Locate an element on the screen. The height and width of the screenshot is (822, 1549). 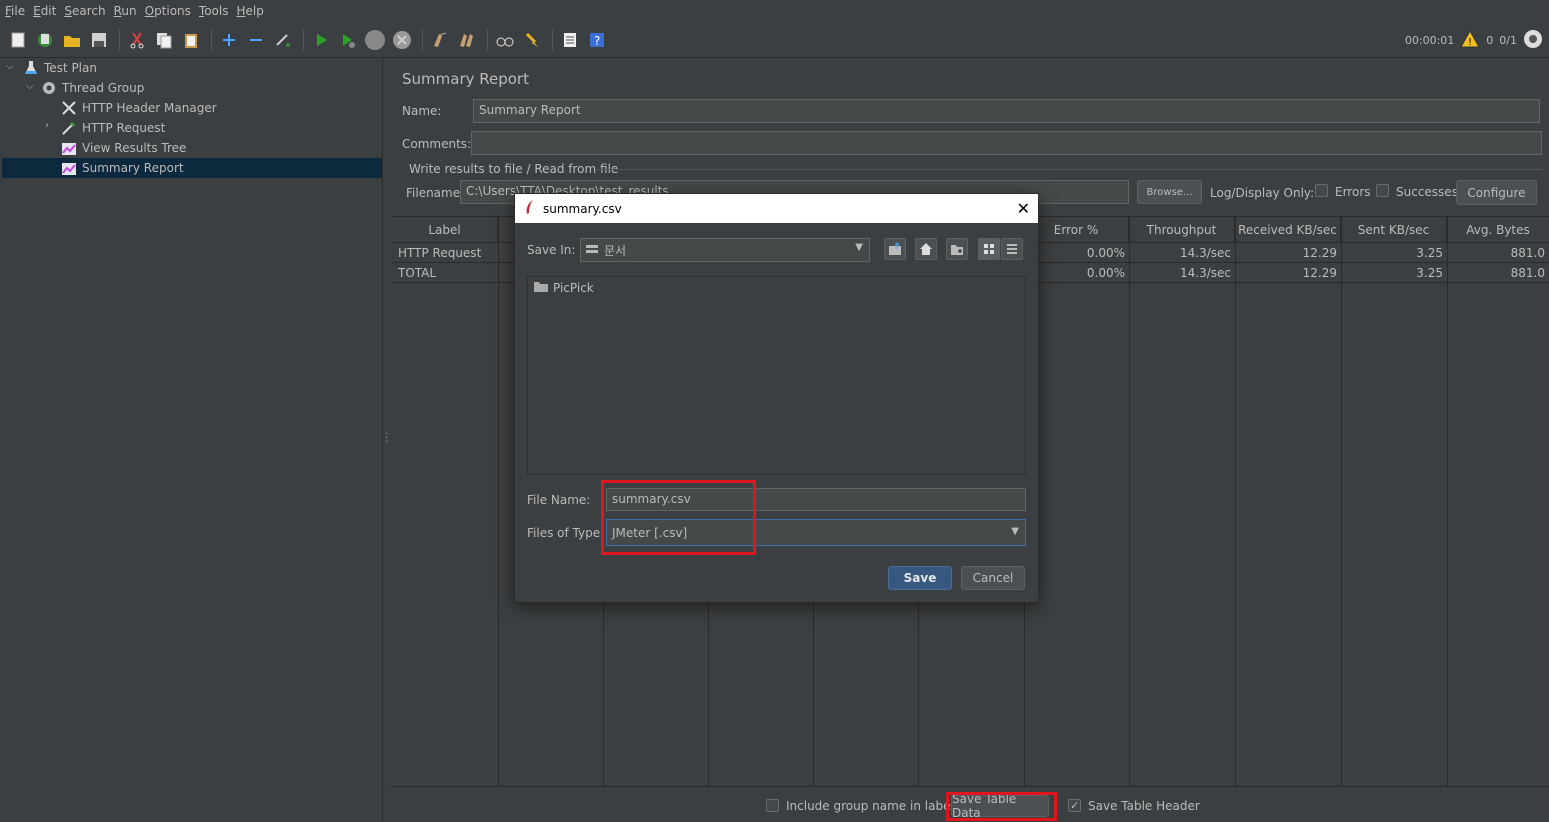
cell-received: 12.29 is located at coordinates (1319, 253).